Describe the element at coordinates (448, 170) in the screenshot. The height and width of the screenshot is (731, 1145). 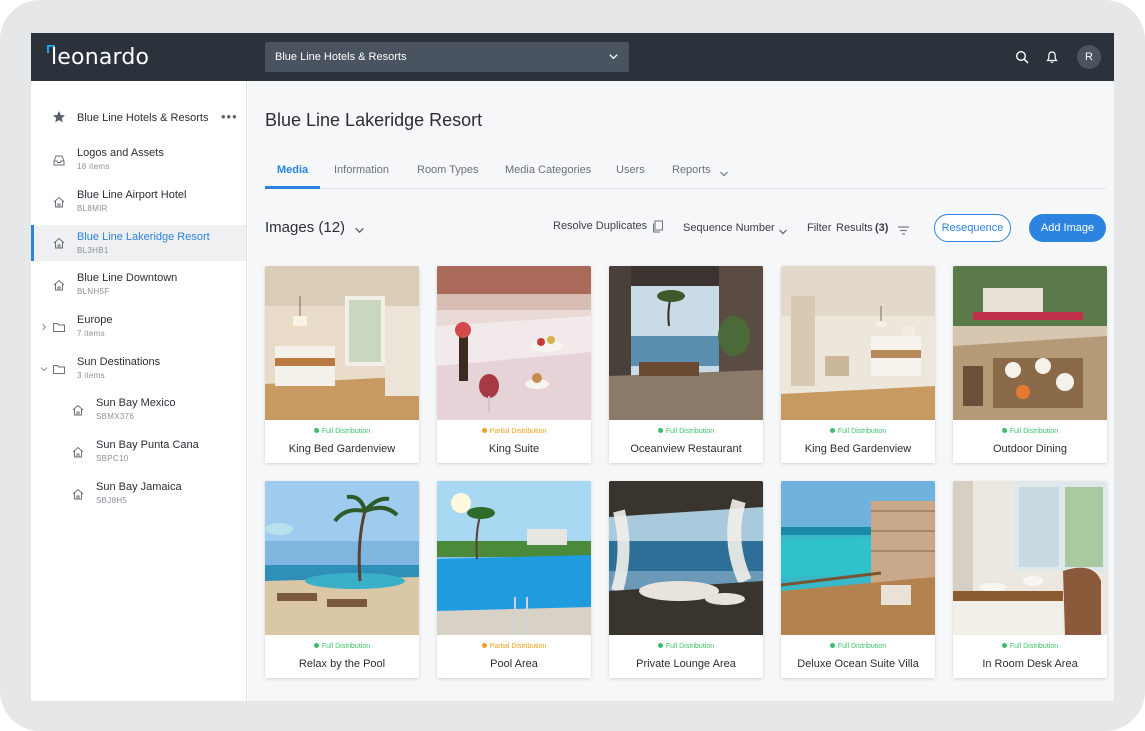
I see `tab-room-types: Room Types` at that location.